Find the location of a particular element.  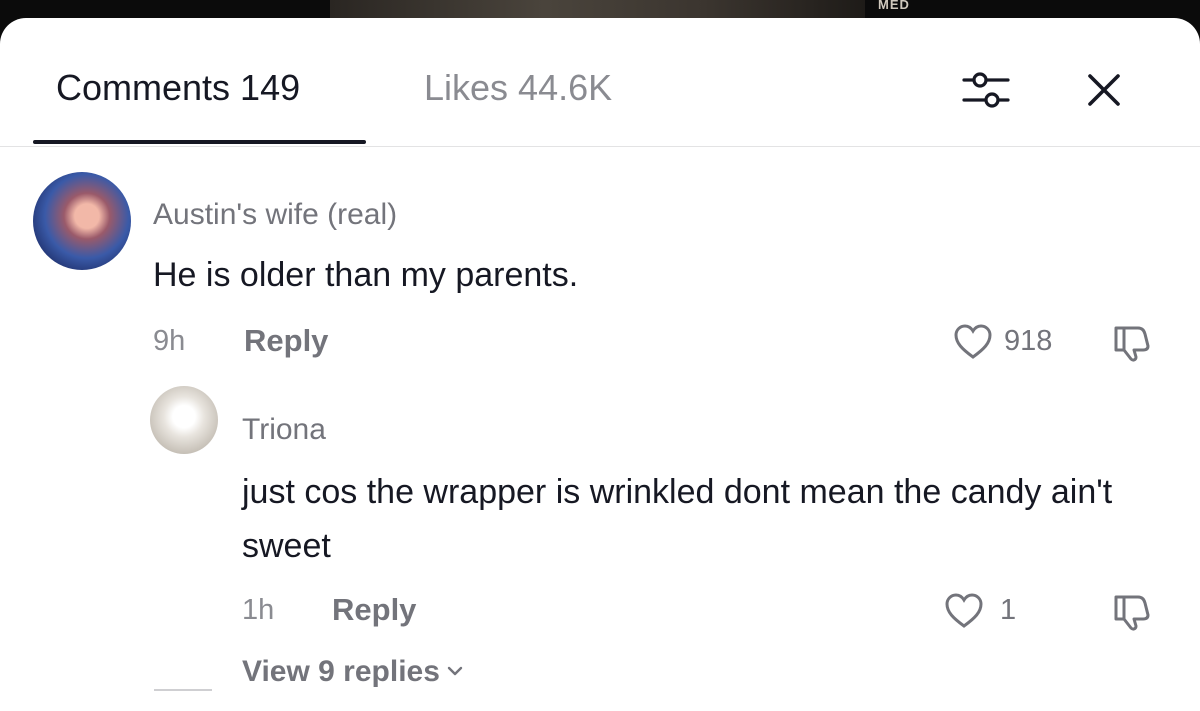

view-replies-line is located at coordinates (183, 690).